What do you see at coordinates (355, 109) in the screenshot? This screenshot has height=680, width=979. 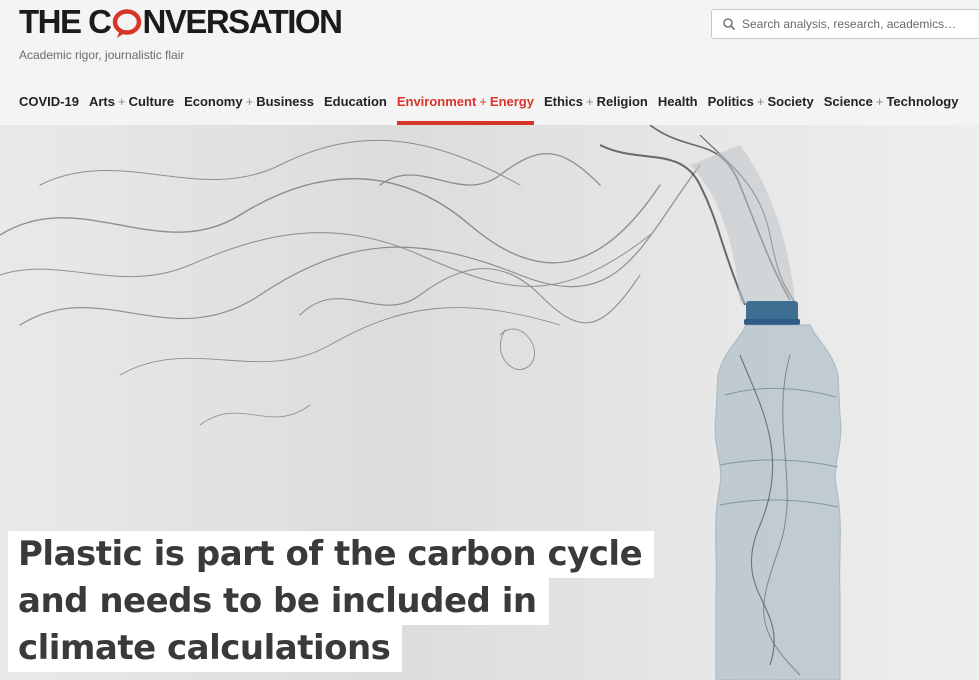 I see `nav-item-education: Education` at bounding box center [355, 109].